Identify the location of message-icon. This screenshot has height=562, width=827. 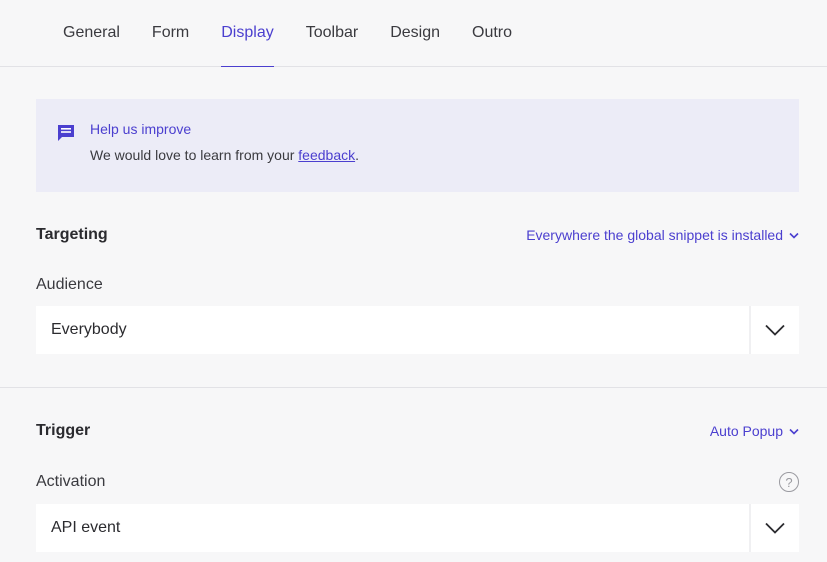
(66, 133).